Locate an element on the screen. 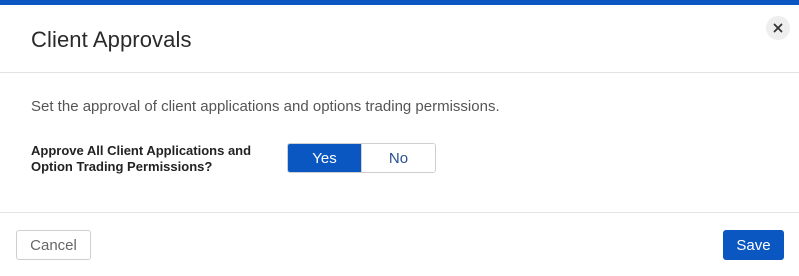 This screenshot has height=276, width=799. cancel-button: Cancel is located at coordinates (53, 245).